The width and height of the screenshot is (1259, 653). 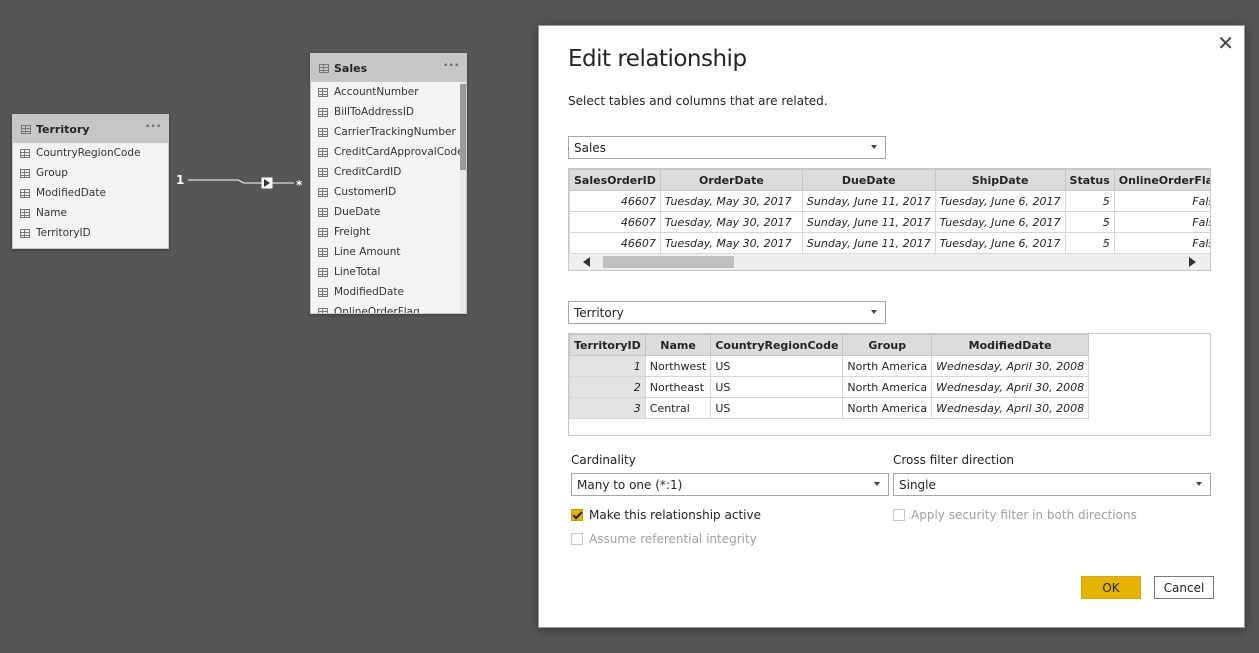 I want to click on column-header: Status, so click(x=1089, y=180).